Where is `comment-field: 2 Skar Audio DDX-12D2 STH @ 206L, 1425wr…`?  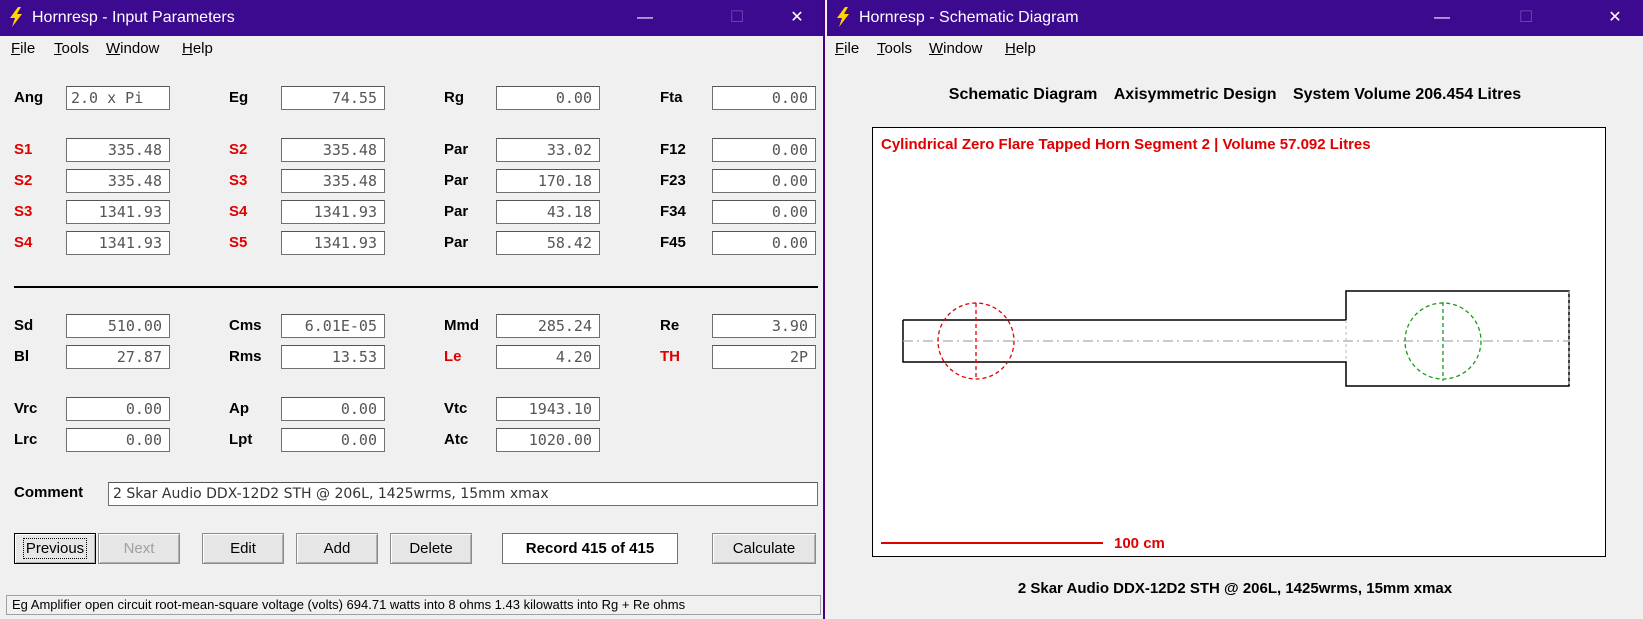 comment-field: 2 Skar Audio DDX-12D2 STH @ 206L, 1425wr… is located at coordinates (463, 494).